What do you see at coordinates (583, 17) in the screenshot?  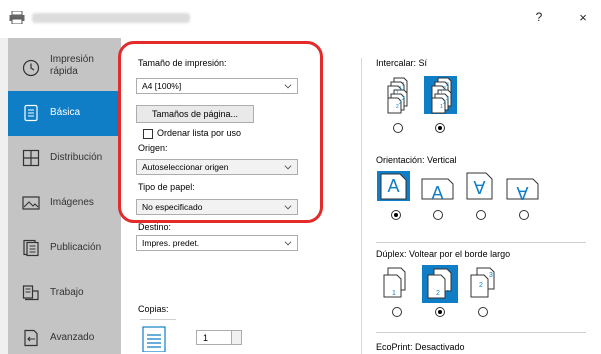 I see `close-button: ×` at bounding box center [583, 17].